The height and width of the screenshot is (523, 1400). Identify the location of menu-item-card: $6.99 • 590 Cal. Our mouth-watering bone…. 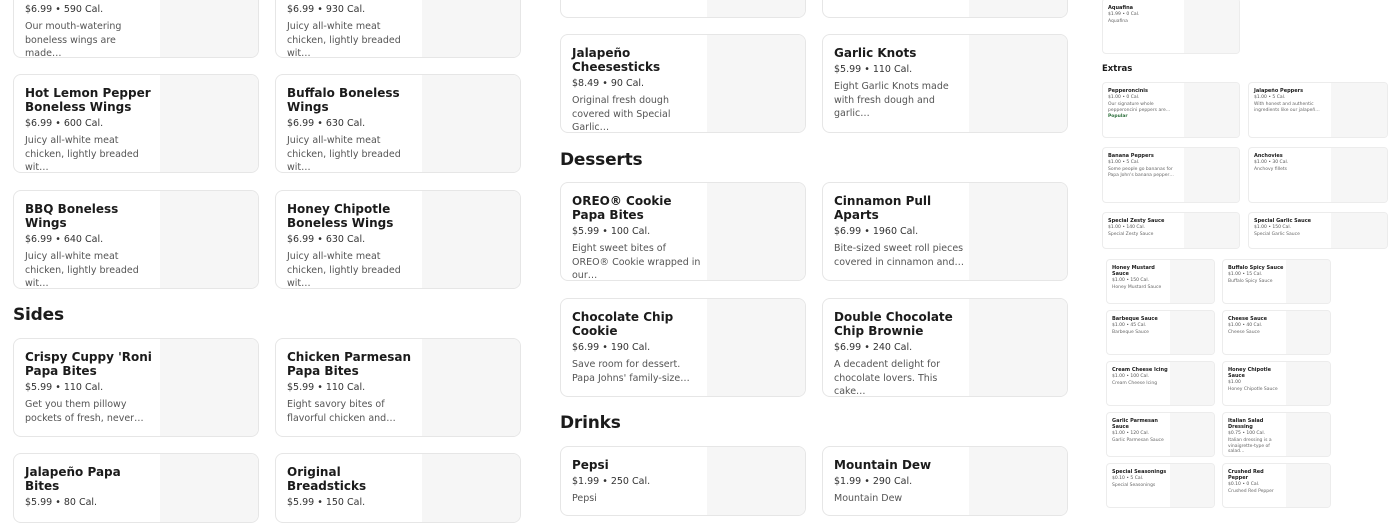
(136, 29).